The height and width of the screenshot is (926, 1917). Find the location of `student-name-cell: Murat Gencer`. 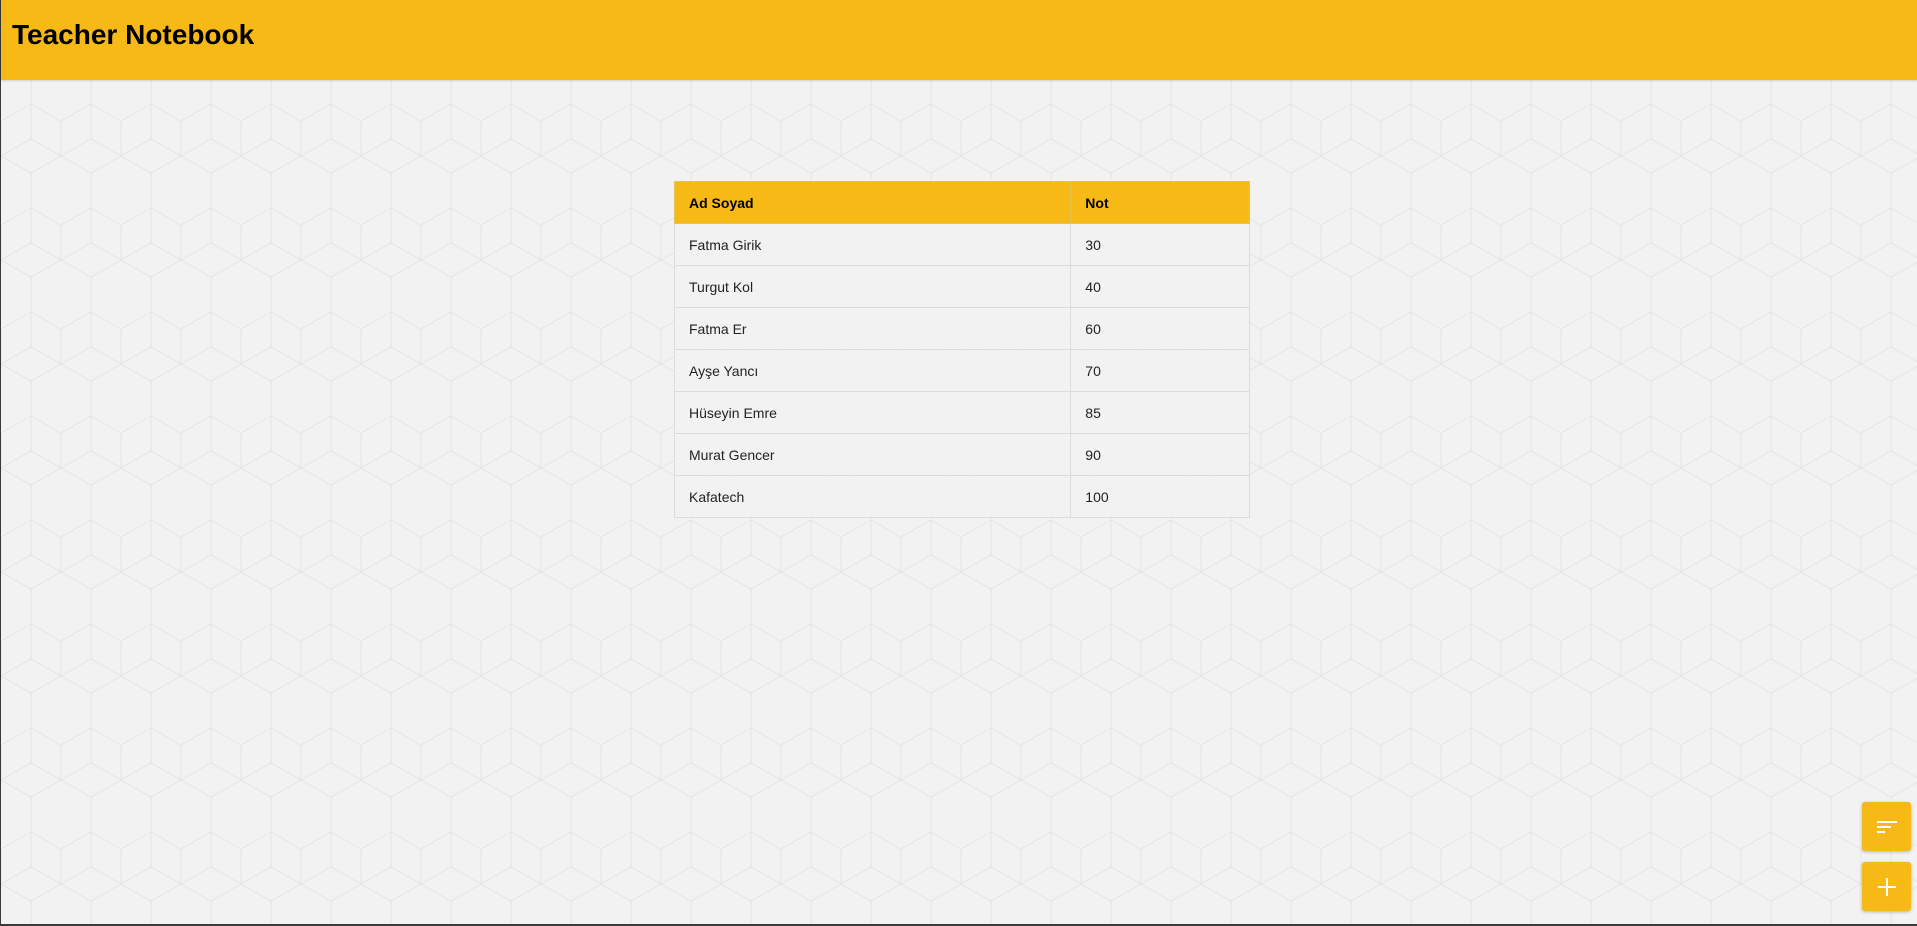

student-name-cell: Murat Gencer is located at coordinates (872, 454).